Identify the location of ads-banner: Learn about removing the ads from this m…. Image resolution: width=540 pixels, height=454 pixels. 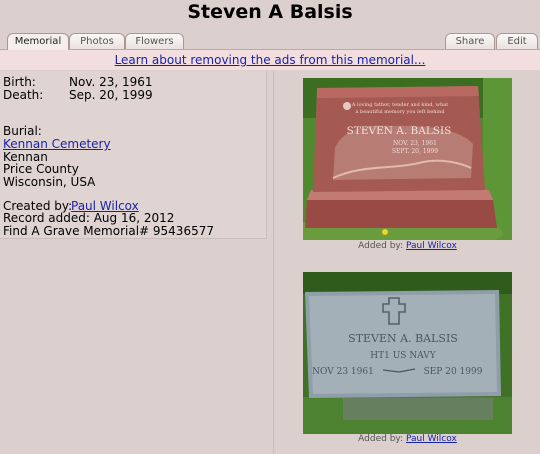
(270, 60).